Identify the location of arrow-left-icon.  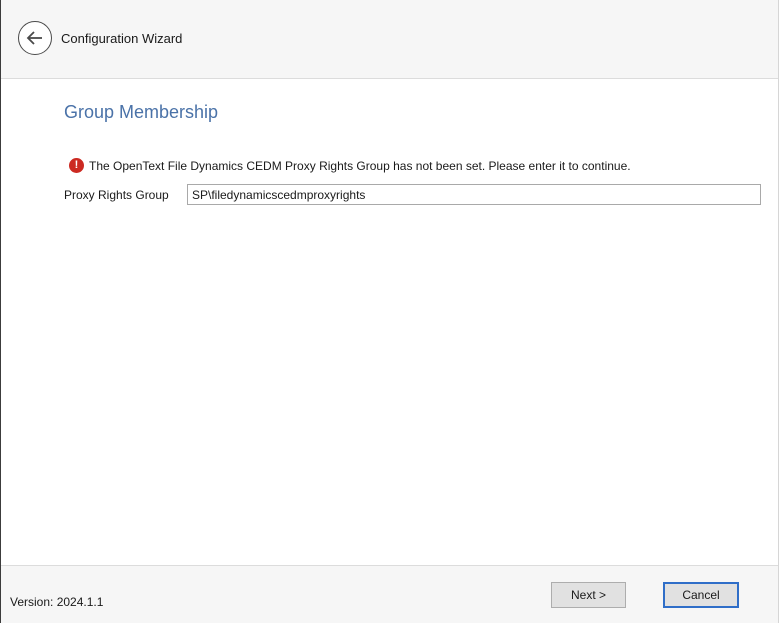
(34, 38).